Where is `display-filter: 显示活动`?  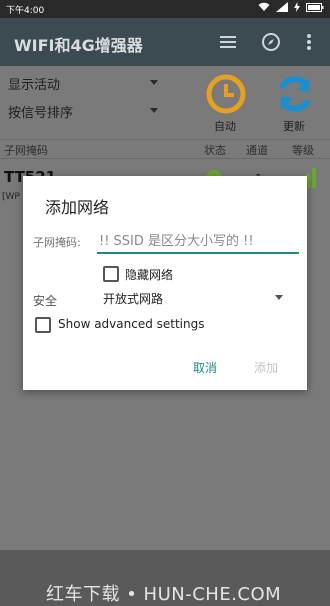
display-filter: 显示活动 is located at coordinates (34, 83).